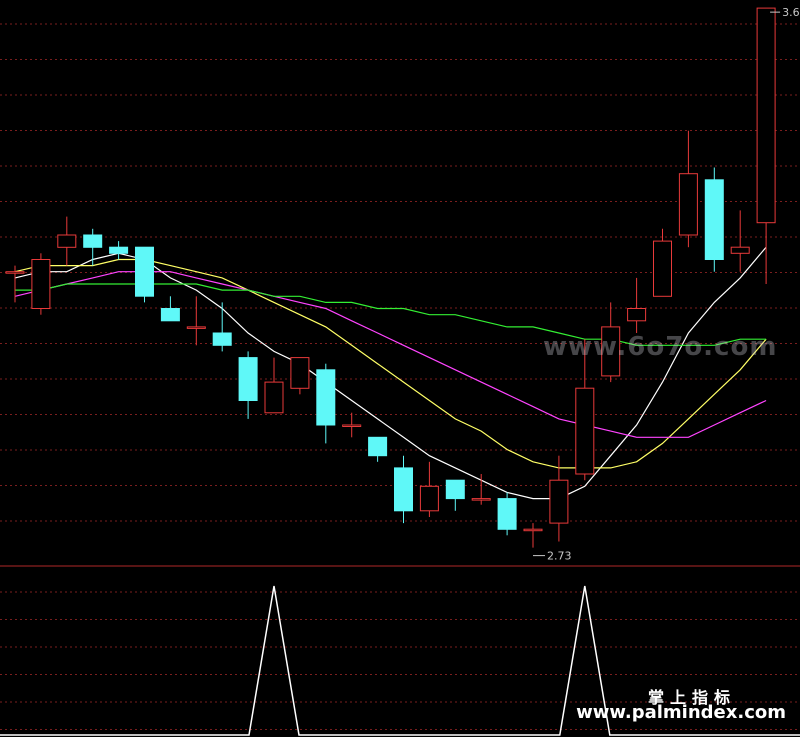 Image resolution: width=800 pixels, height=737 pixels. What do you see at coordinates (681, 712) in the screenshot?
I see `brand-watermark-url: www.palmindex.com` at bounding box center [681, 712].